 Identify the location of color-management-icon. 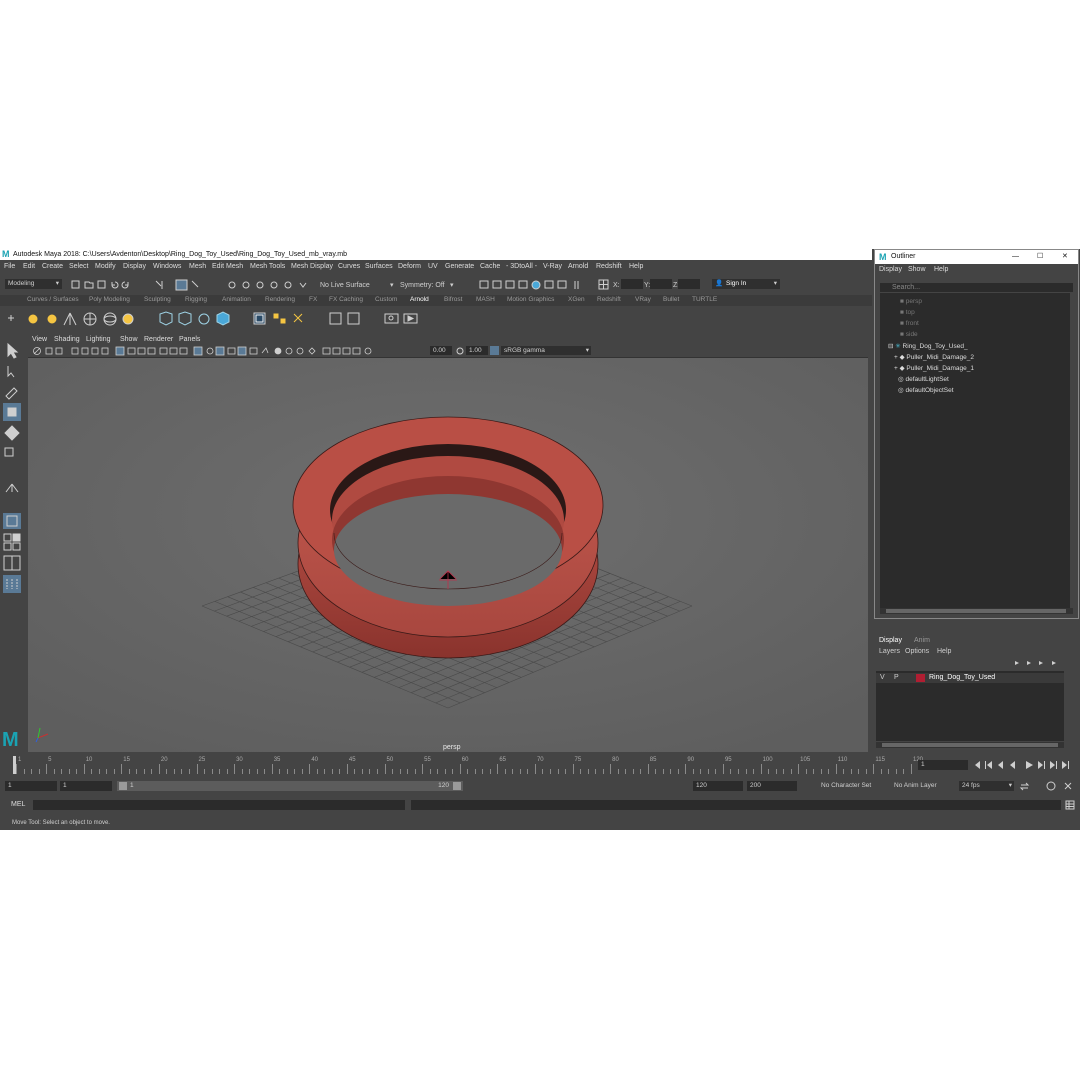
(494, 350).